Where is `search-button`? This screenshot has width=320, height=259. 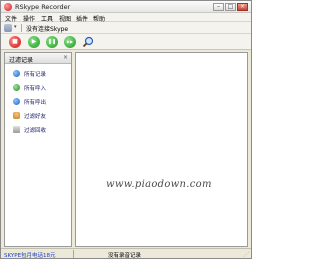 search-button is located at coordinates (88, 42).